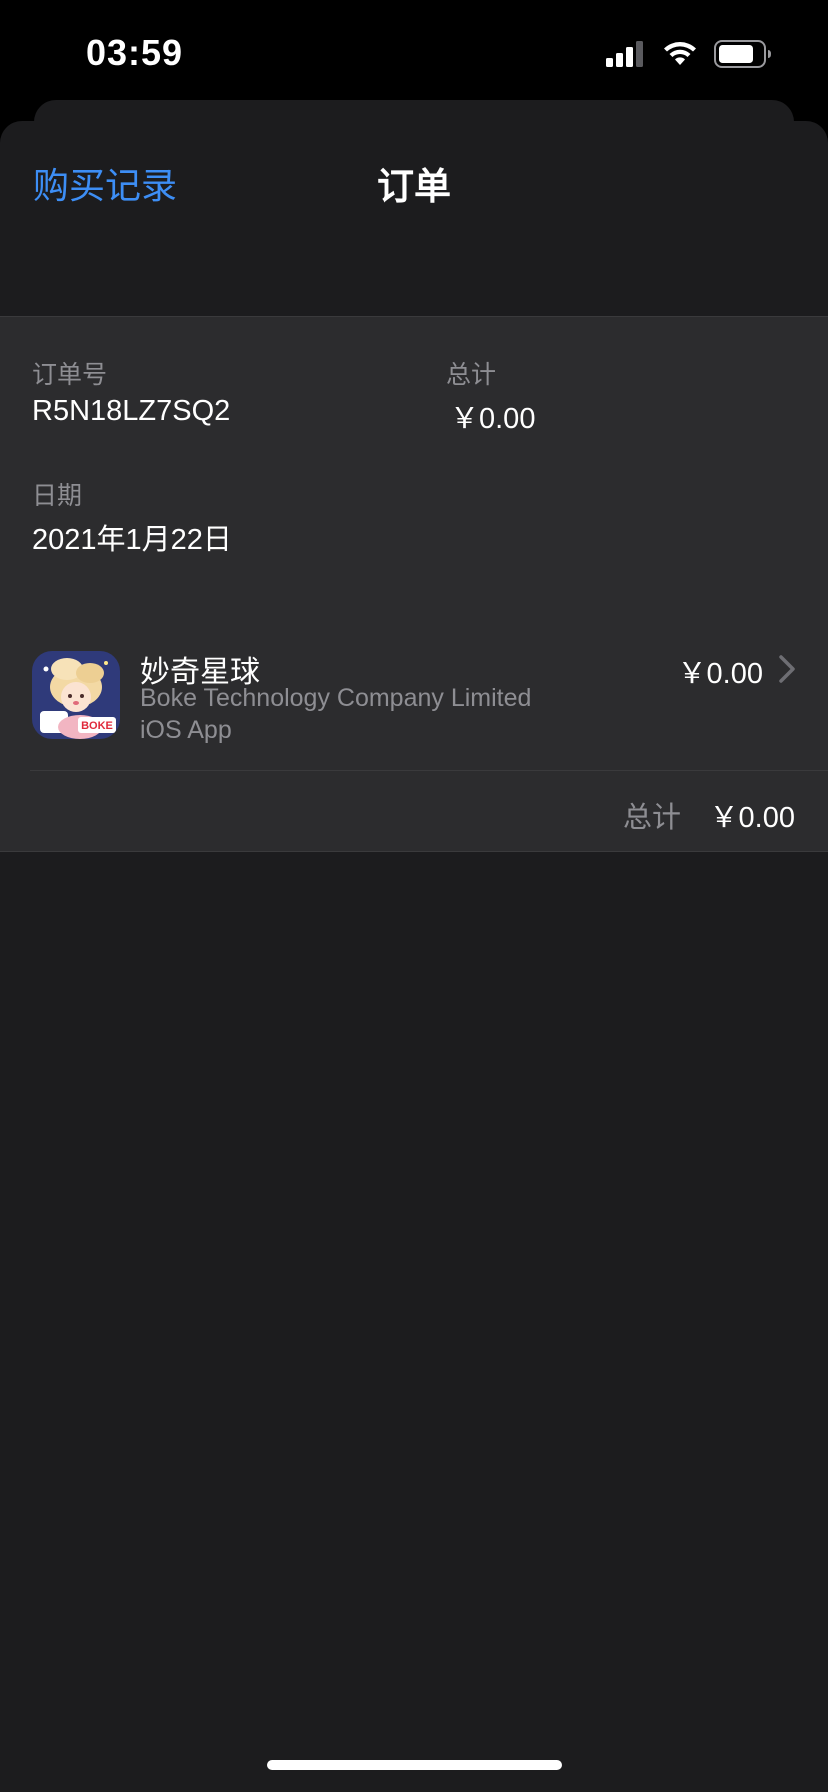  I want to click on status-bar: 03:59, so click(414, 55).